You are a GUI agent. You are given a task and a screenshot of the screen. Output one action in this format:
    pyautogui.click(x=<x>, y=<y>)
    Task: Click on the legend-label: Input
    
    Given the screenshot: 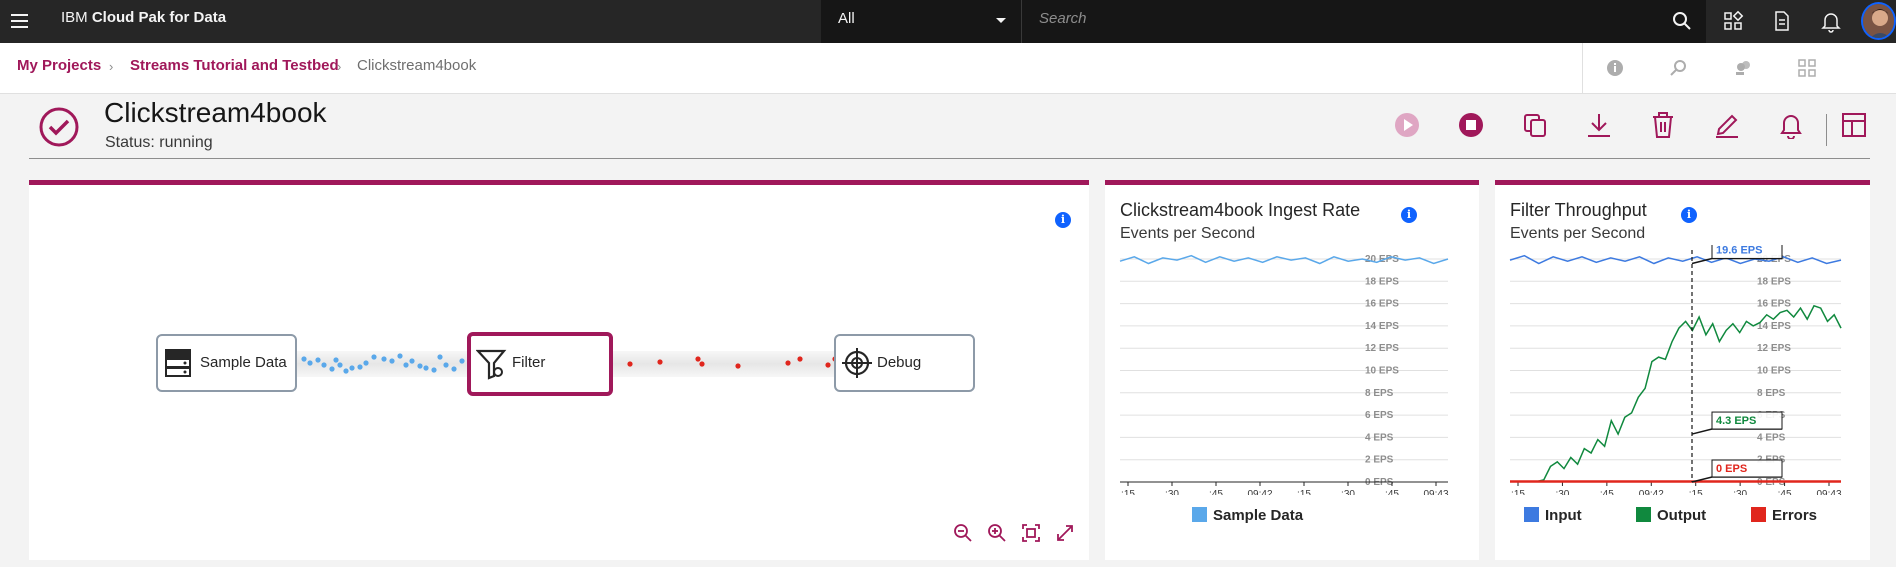 What is the action you would take?
    pyautogui.click(x=1563, y=515)
    